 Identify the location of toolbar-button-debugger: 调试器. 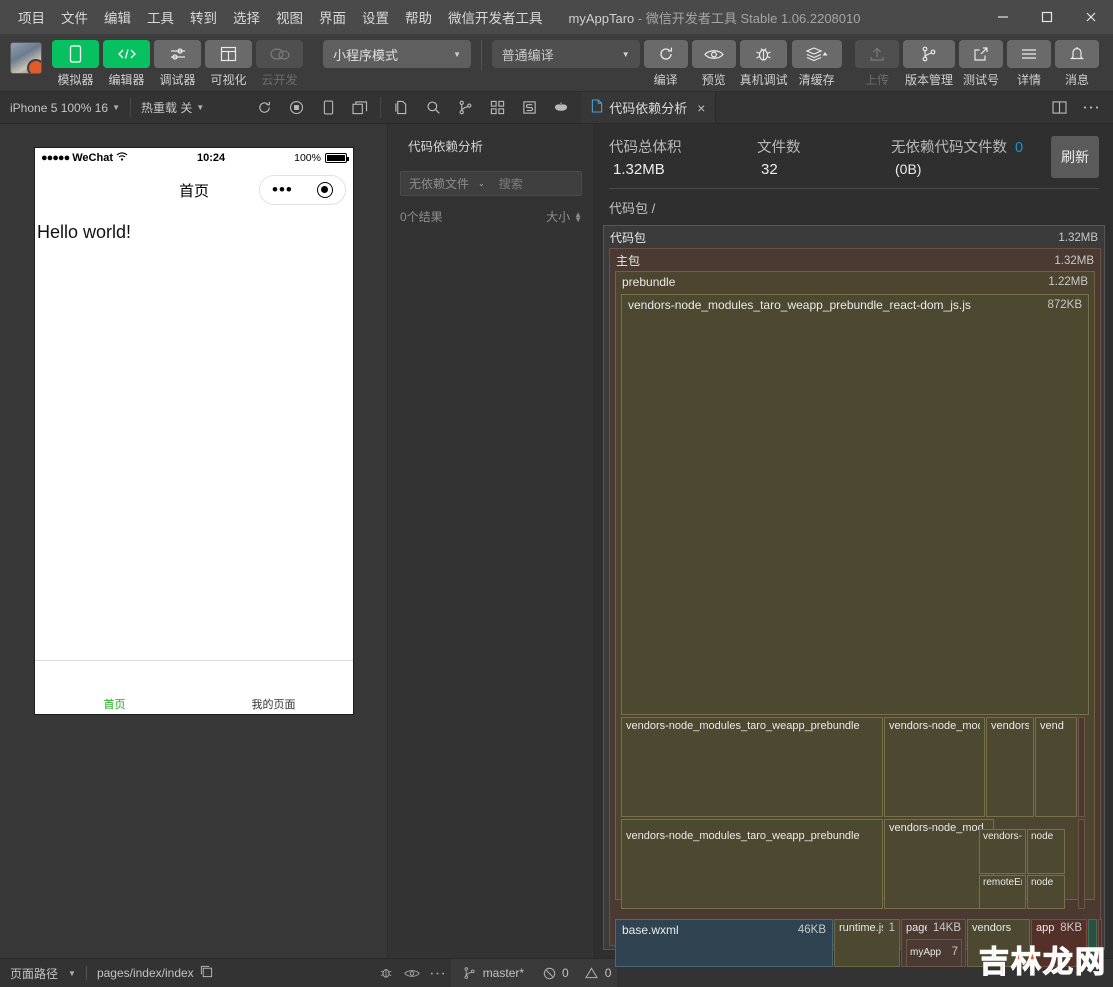
(177, 64).